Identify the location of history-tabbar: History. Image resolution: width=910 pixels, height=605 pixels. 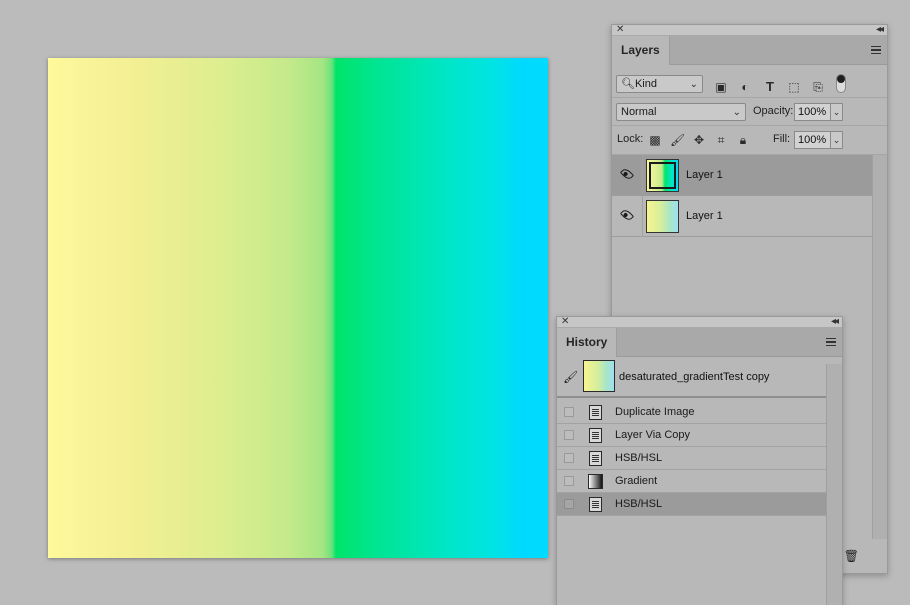
(699, 342).